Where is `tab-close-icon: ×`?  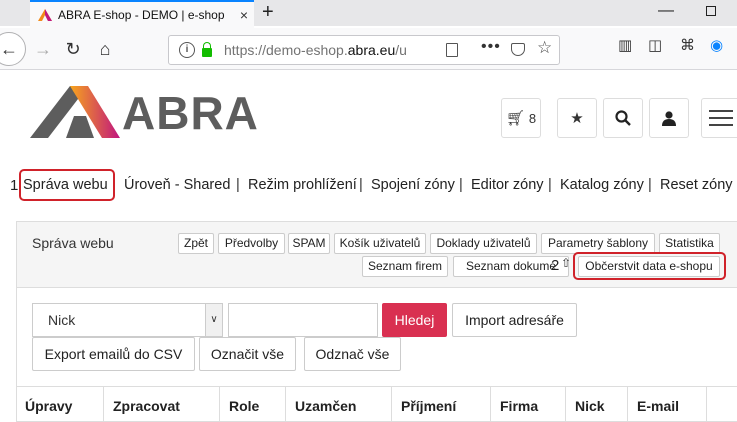 tab-close-icon: × is located at coordinates (244, 15).